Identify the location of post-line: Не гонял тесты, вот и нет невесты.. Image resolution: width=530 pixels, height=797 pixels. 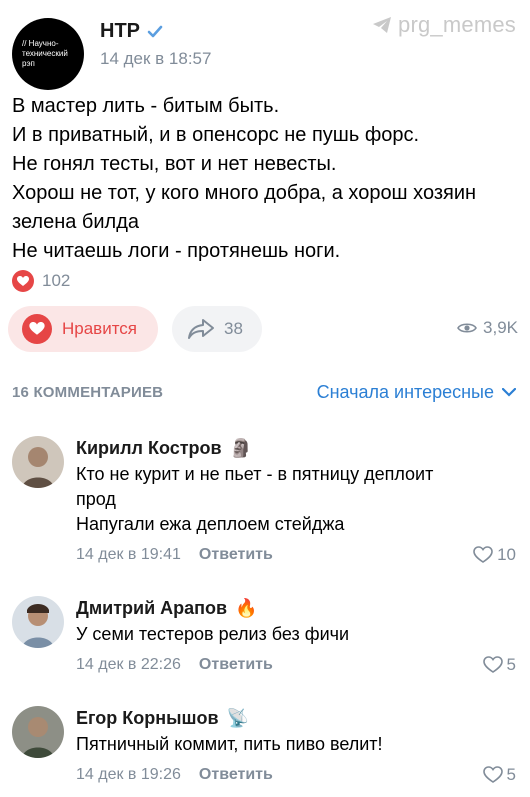
(174, 164).